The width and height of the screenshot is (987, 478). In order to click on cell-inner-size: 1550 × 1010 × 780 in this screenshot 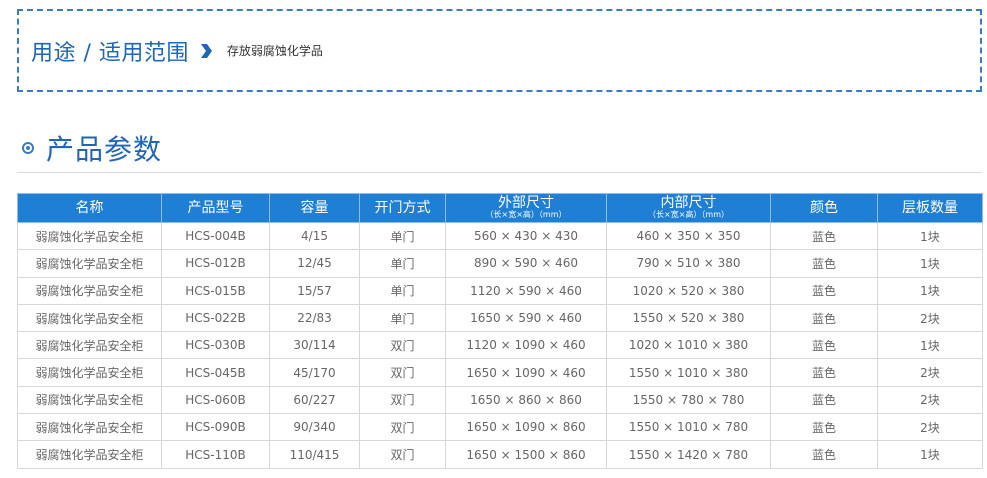, I will do `click(688, 427)`.